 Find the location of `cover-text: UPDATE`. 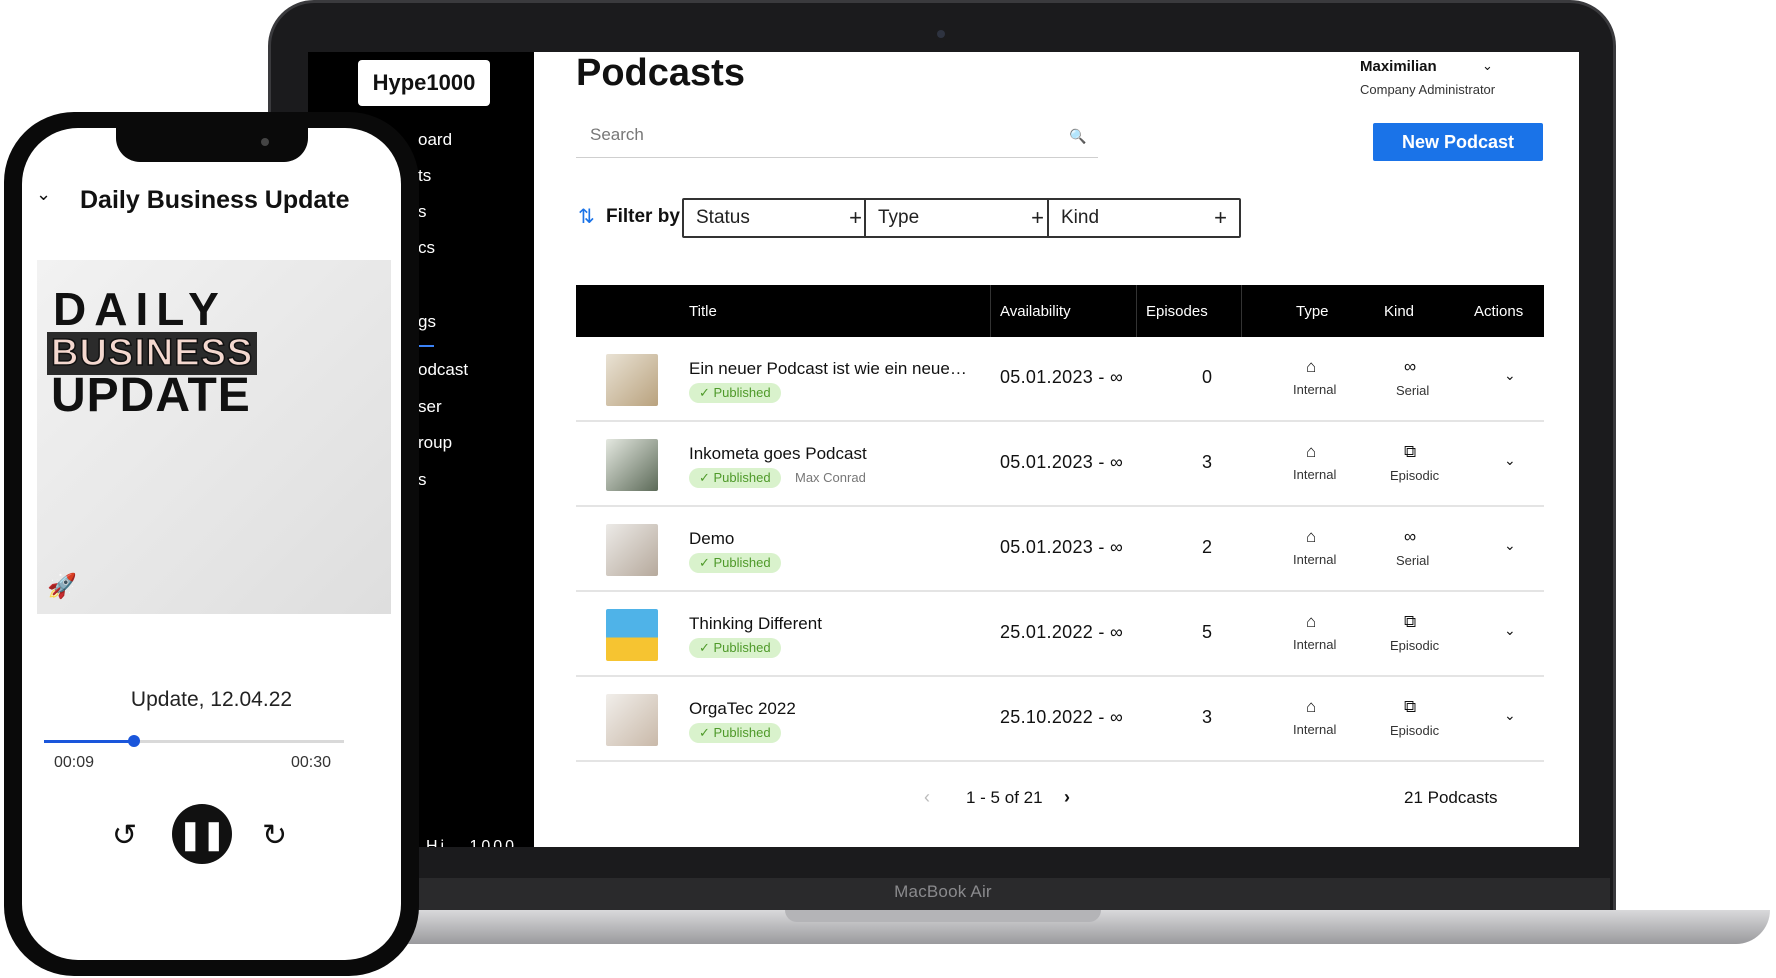

cover-text: UPDATE is located at coordinates (151, 395).